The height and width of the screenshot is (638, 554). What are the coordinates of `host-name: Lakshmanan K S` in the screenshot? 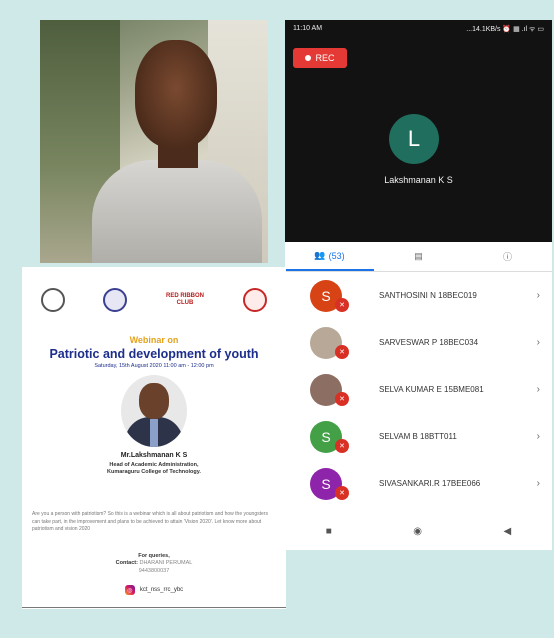 It's located at (418, 180).